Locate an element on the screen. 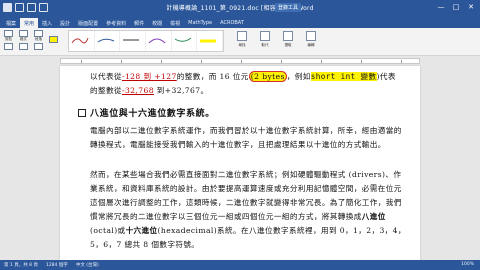 The height and width of the screenshot is (270, 480). replace-button: 取代 is located at coordinates (265, 41).